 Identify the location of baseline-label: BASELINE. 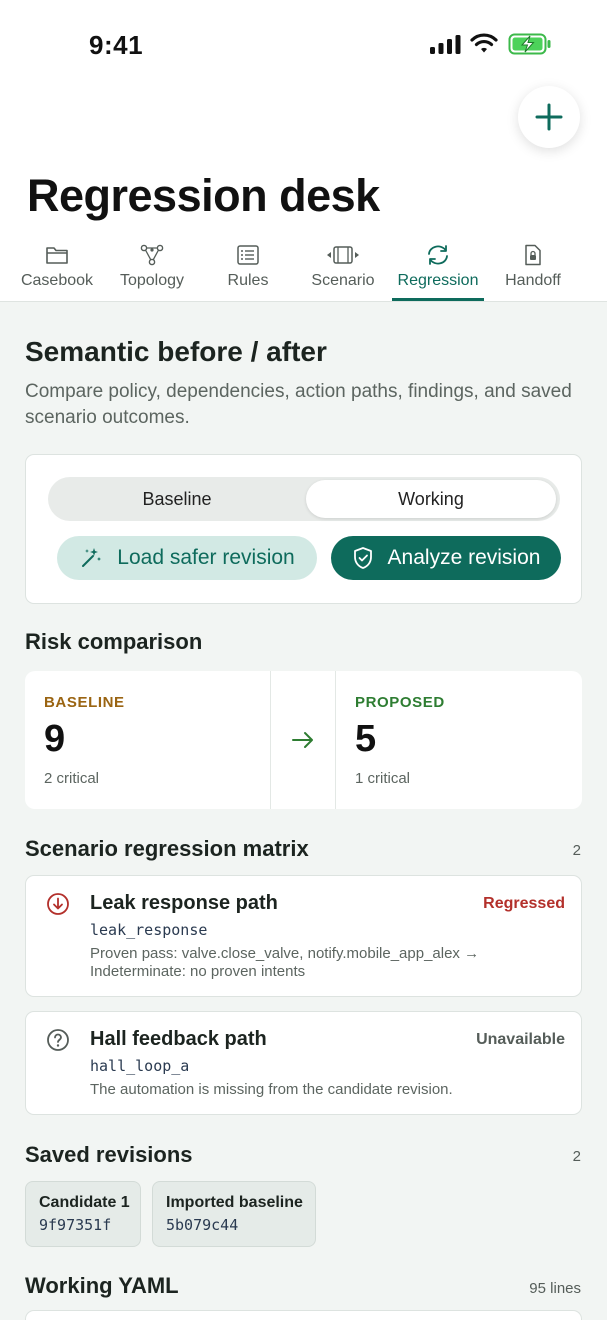
(84, 702).